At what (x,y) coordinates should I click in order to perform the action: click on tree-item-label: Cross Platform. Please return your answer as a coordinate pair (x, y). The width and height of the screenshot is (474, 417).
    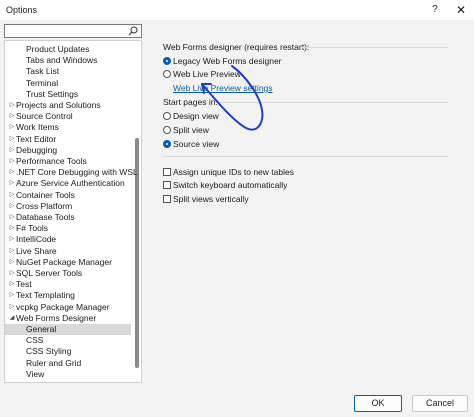
    Looking at the image, I should click on (44, 205).